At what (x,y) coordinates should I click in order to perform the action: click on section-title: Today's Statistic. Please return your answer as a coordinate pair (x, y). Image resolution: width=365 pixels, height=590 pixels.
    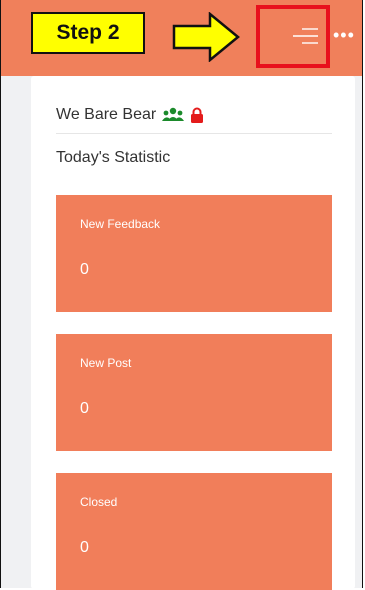
    Looking at the image, I should click on (113, 157).